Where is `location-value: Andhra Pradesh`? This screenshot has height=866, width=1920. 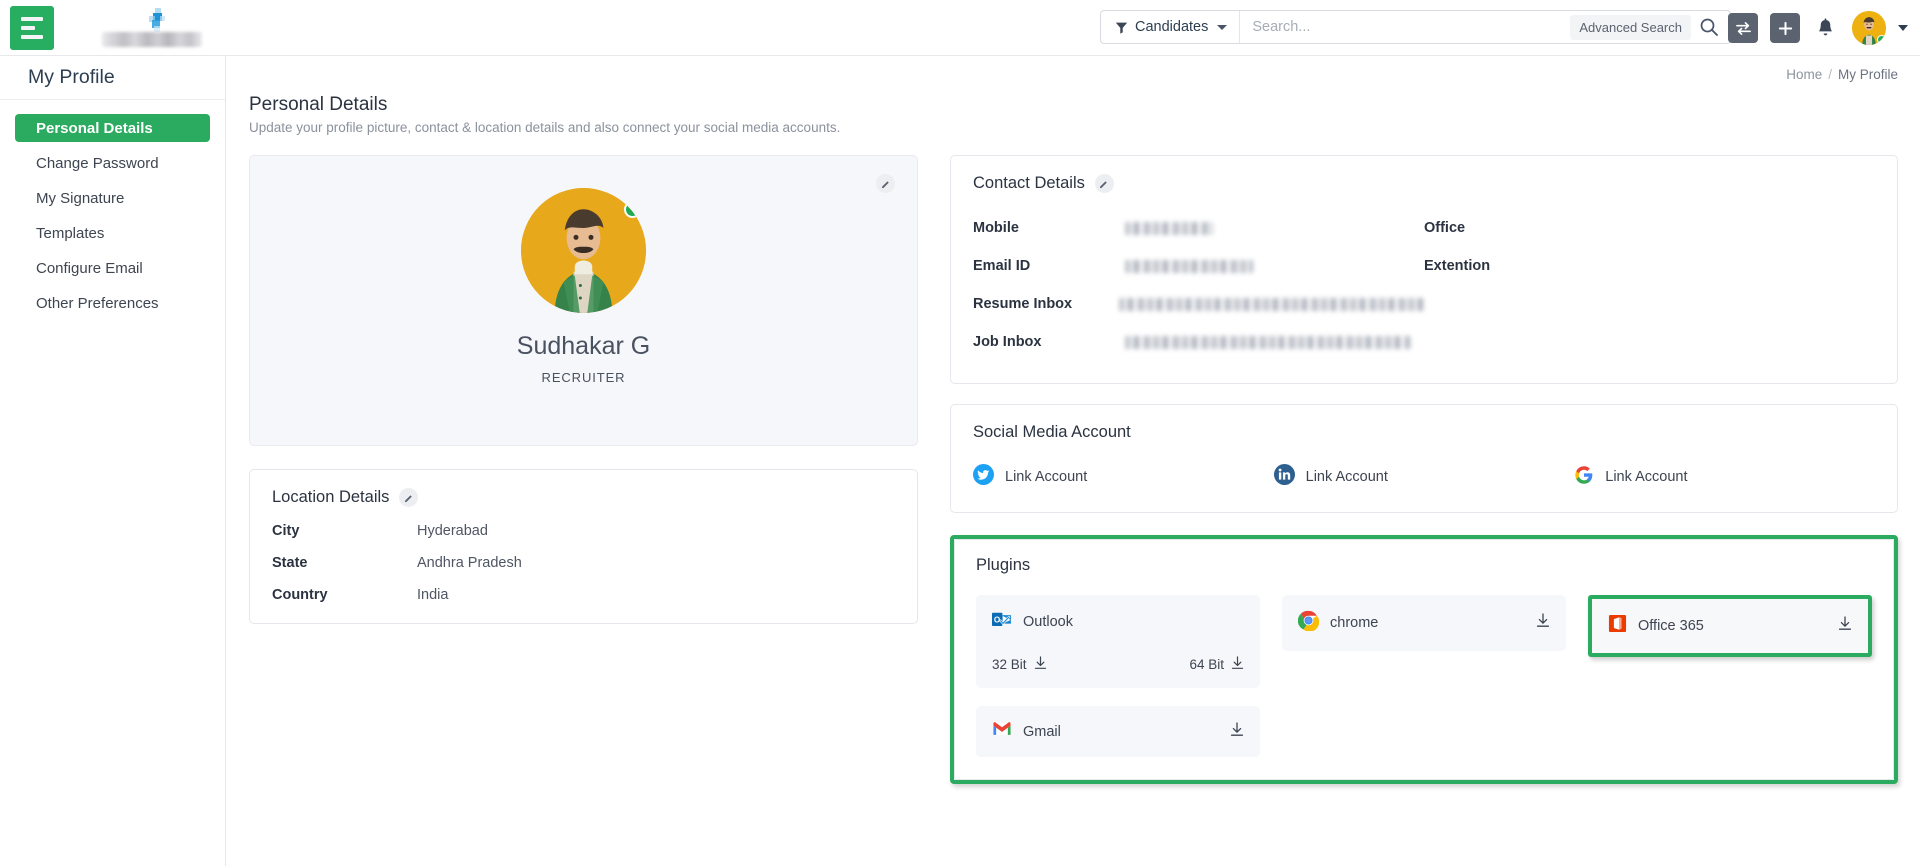
location-value: Andhra Pradesh is located at coordinates (469, 563).